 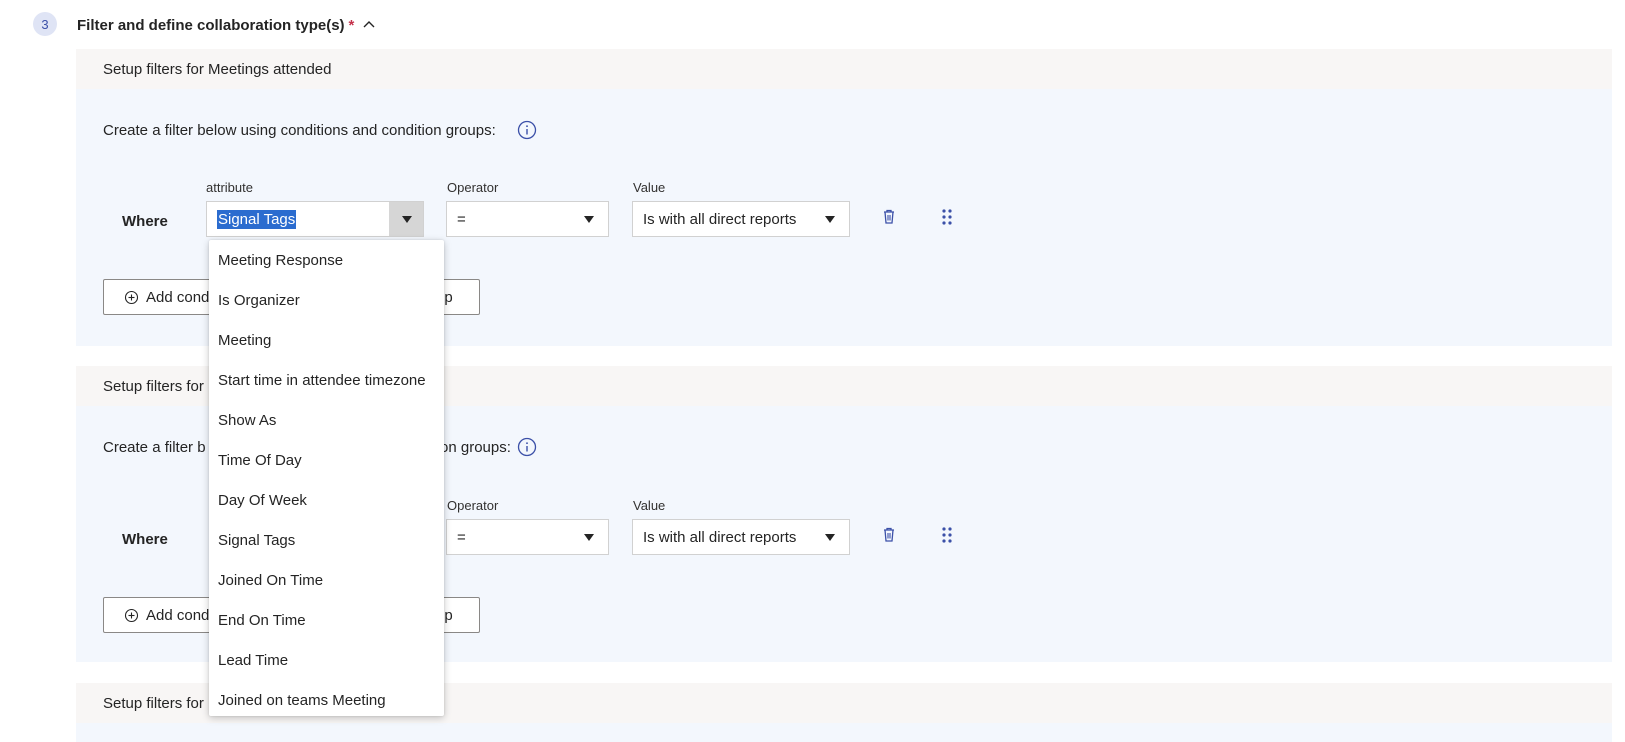 I want to click on create-filter-label: Create a filter b, so click(x=154, y=447).